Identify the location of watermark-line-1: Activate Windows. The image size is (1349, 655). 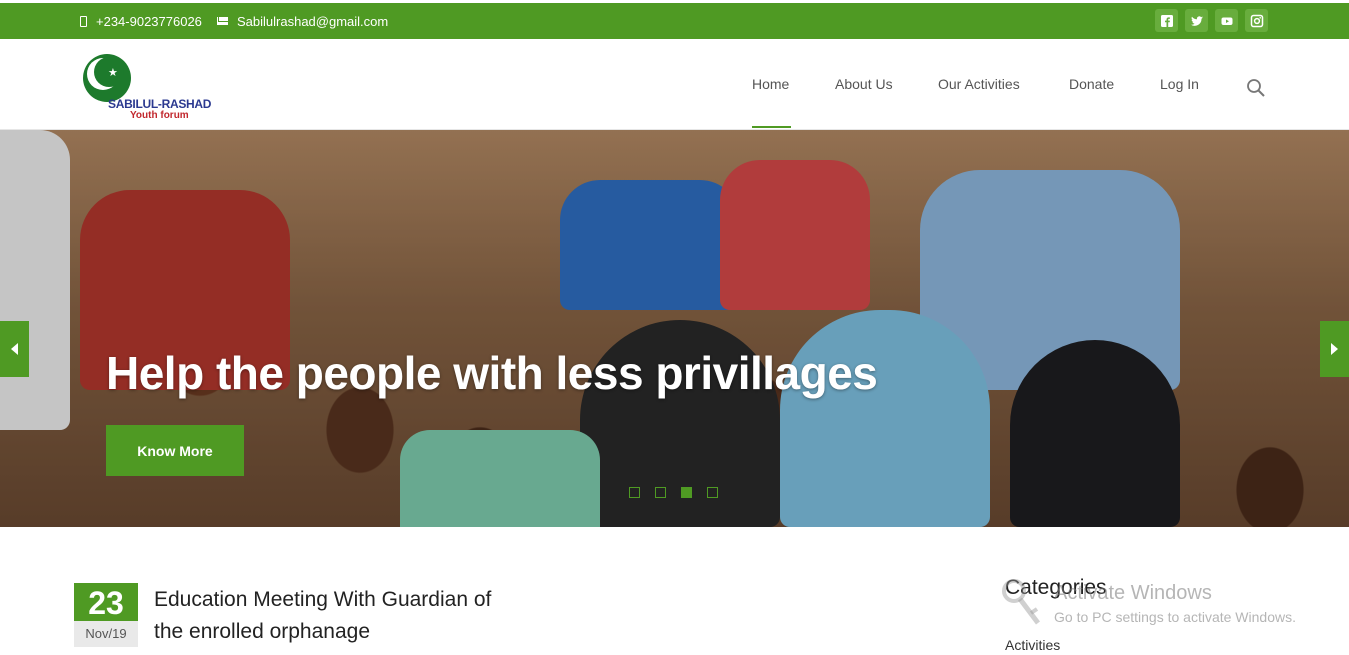
(1133, 593).